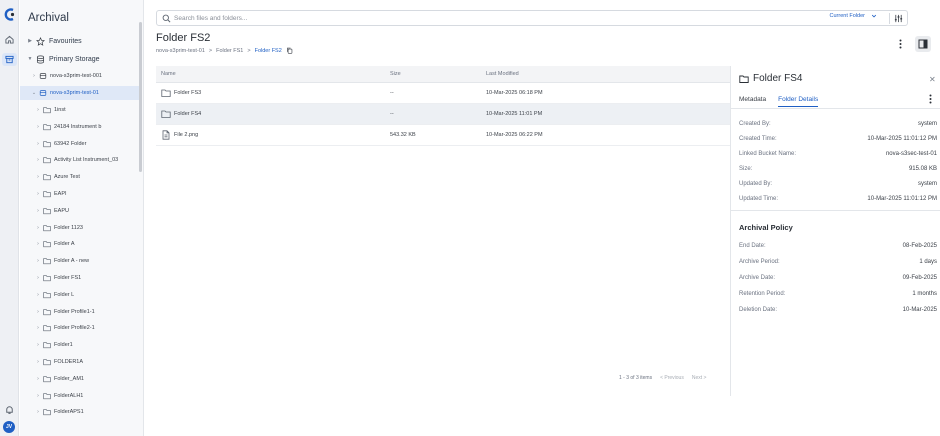 The image size is (940, 436). I want to click on breadcrumb-current: Folder FS2, so click(268, 50).